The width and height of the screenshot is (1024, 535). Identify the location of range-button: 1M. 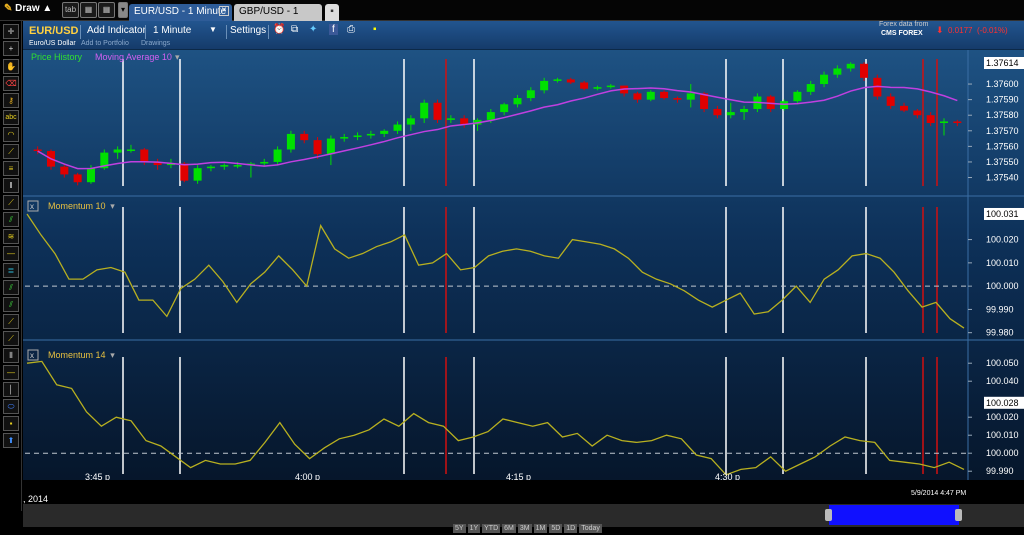
(540, 528).